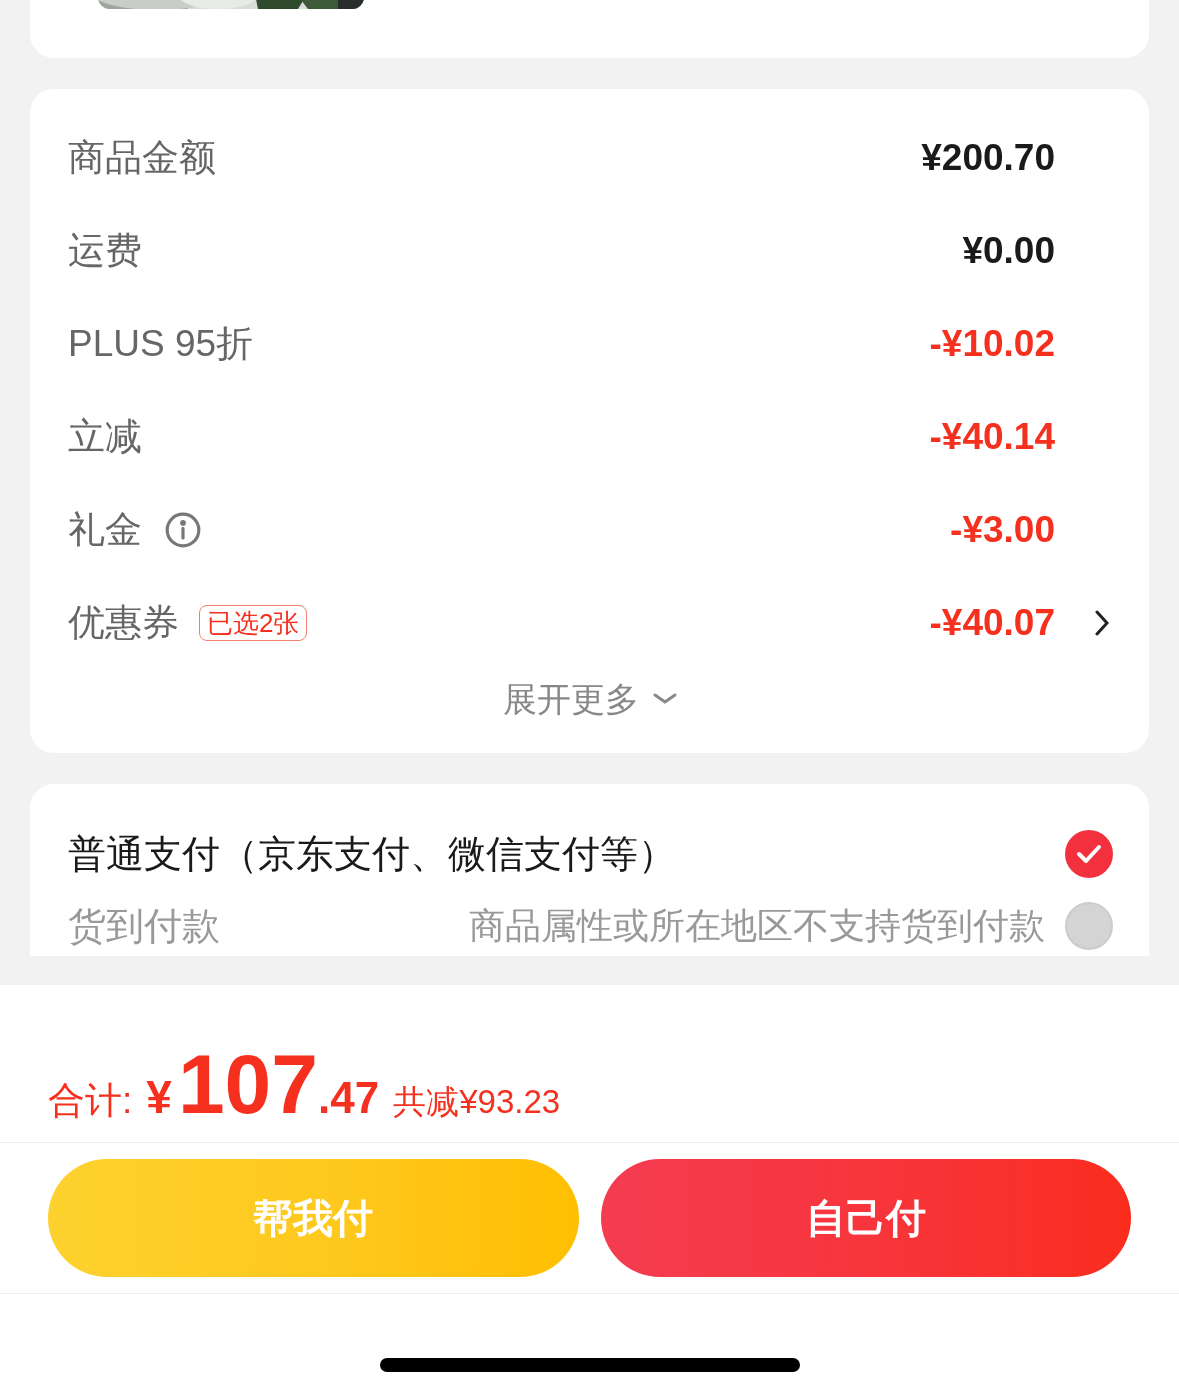  Describe the element at coordinates (988, 157) in the screenshot. I see `row-amount: ¥200.70` at that location.